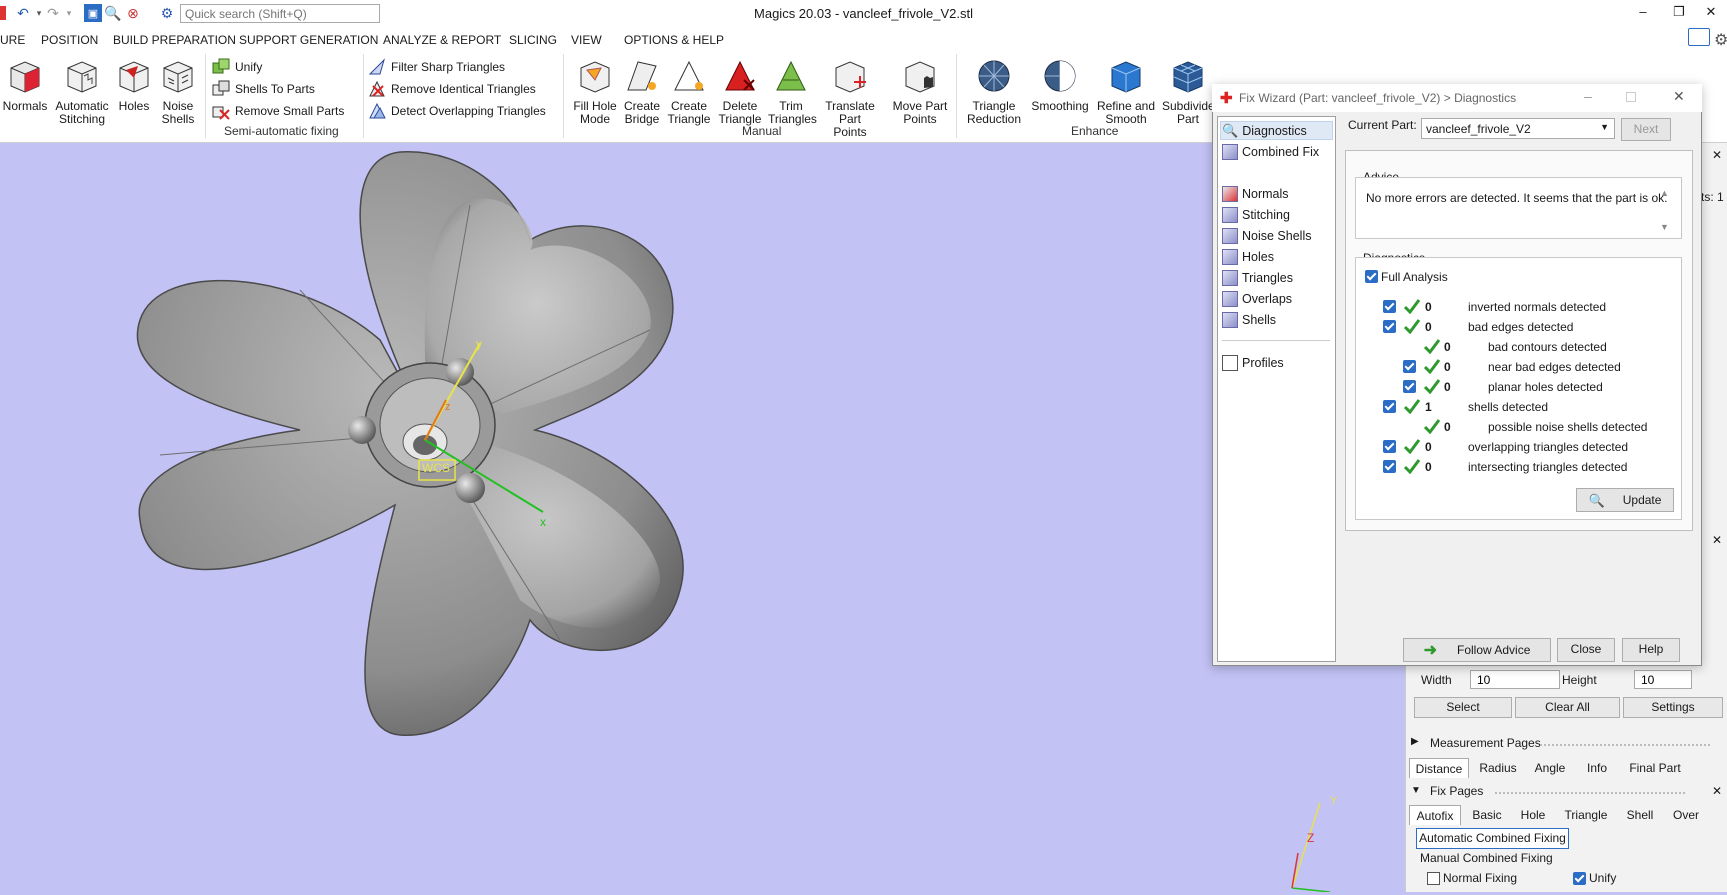  Describe the element at coordinates (1253, 363) in the screenshot. I see `nav-profiles: Profiles` at that location.